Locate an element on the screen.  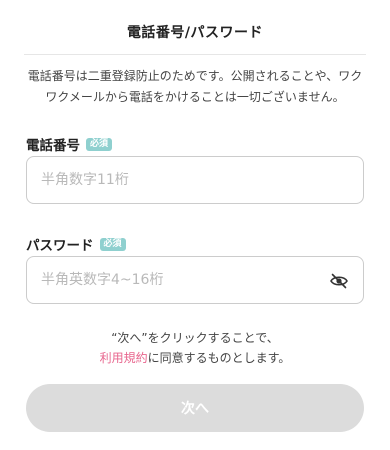
eye-off-icon is located at coordinates (339, 281).